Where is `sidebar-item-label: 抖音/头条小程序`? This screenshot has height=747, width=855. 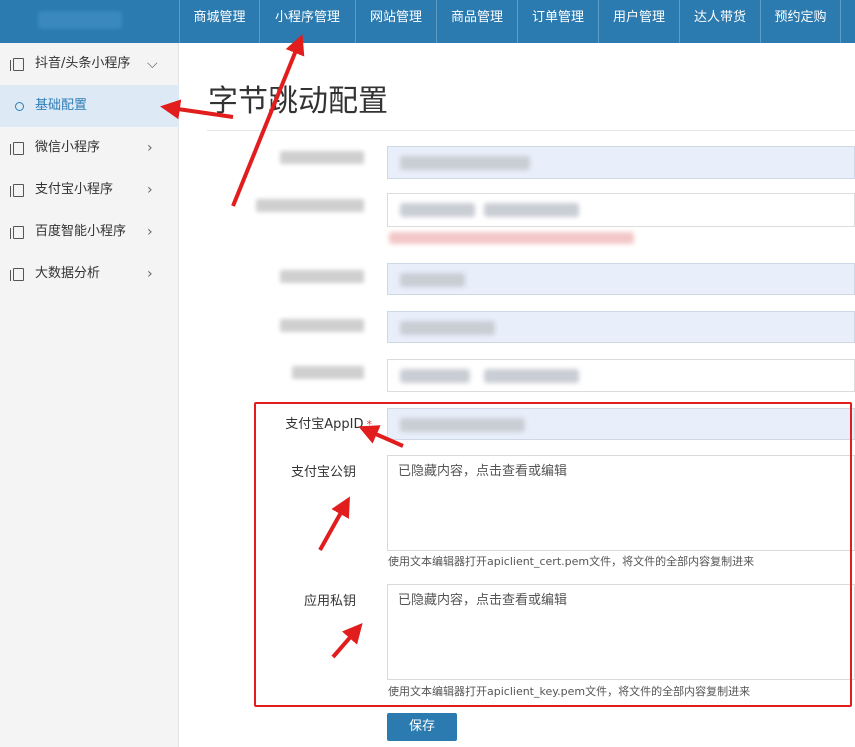 sidebar-item-label: 抖音/头条小程序 is located at coordinates (83, 63).